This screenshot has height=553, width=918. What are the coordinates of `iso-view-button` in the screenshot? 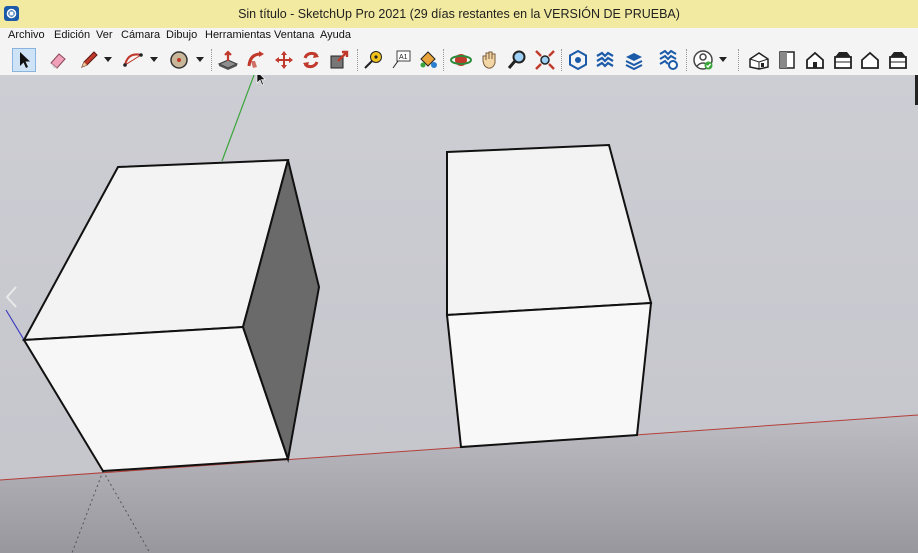 It's located at (759, 60).